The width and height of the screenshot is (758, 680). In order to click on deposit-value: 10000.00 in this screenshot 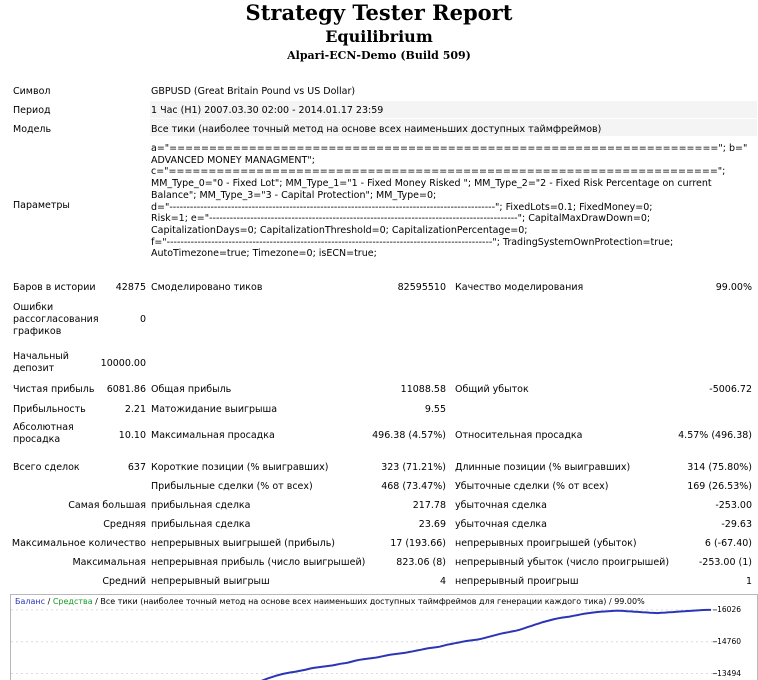, I will do `click(123, 363)`.